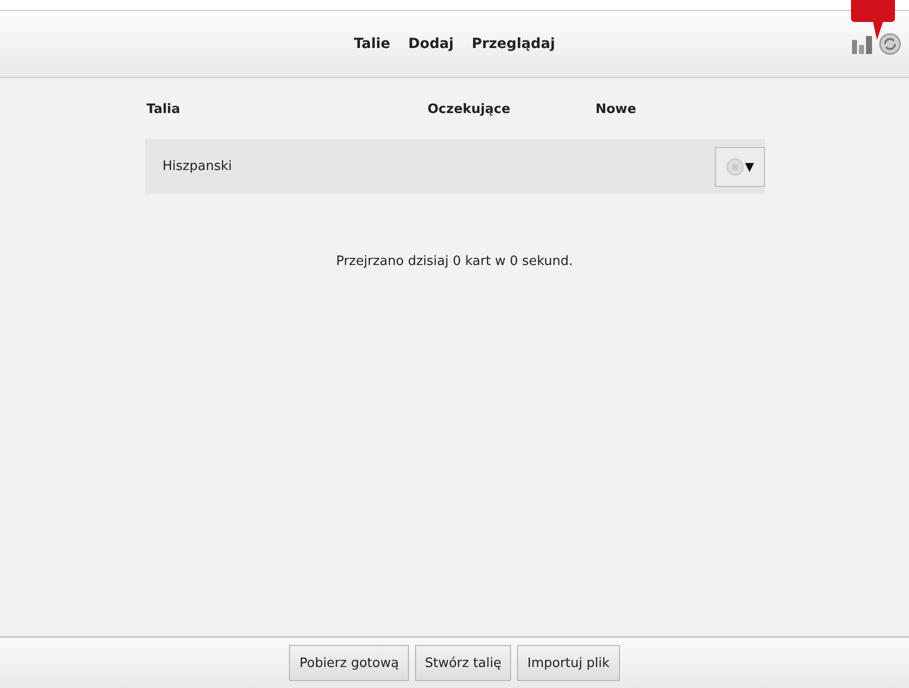 The height and width of the screenshot is (688, 909). Describe the element at coordinates (431, 44) in the screenshot. I see `nav-link: Dodaj` at that location.